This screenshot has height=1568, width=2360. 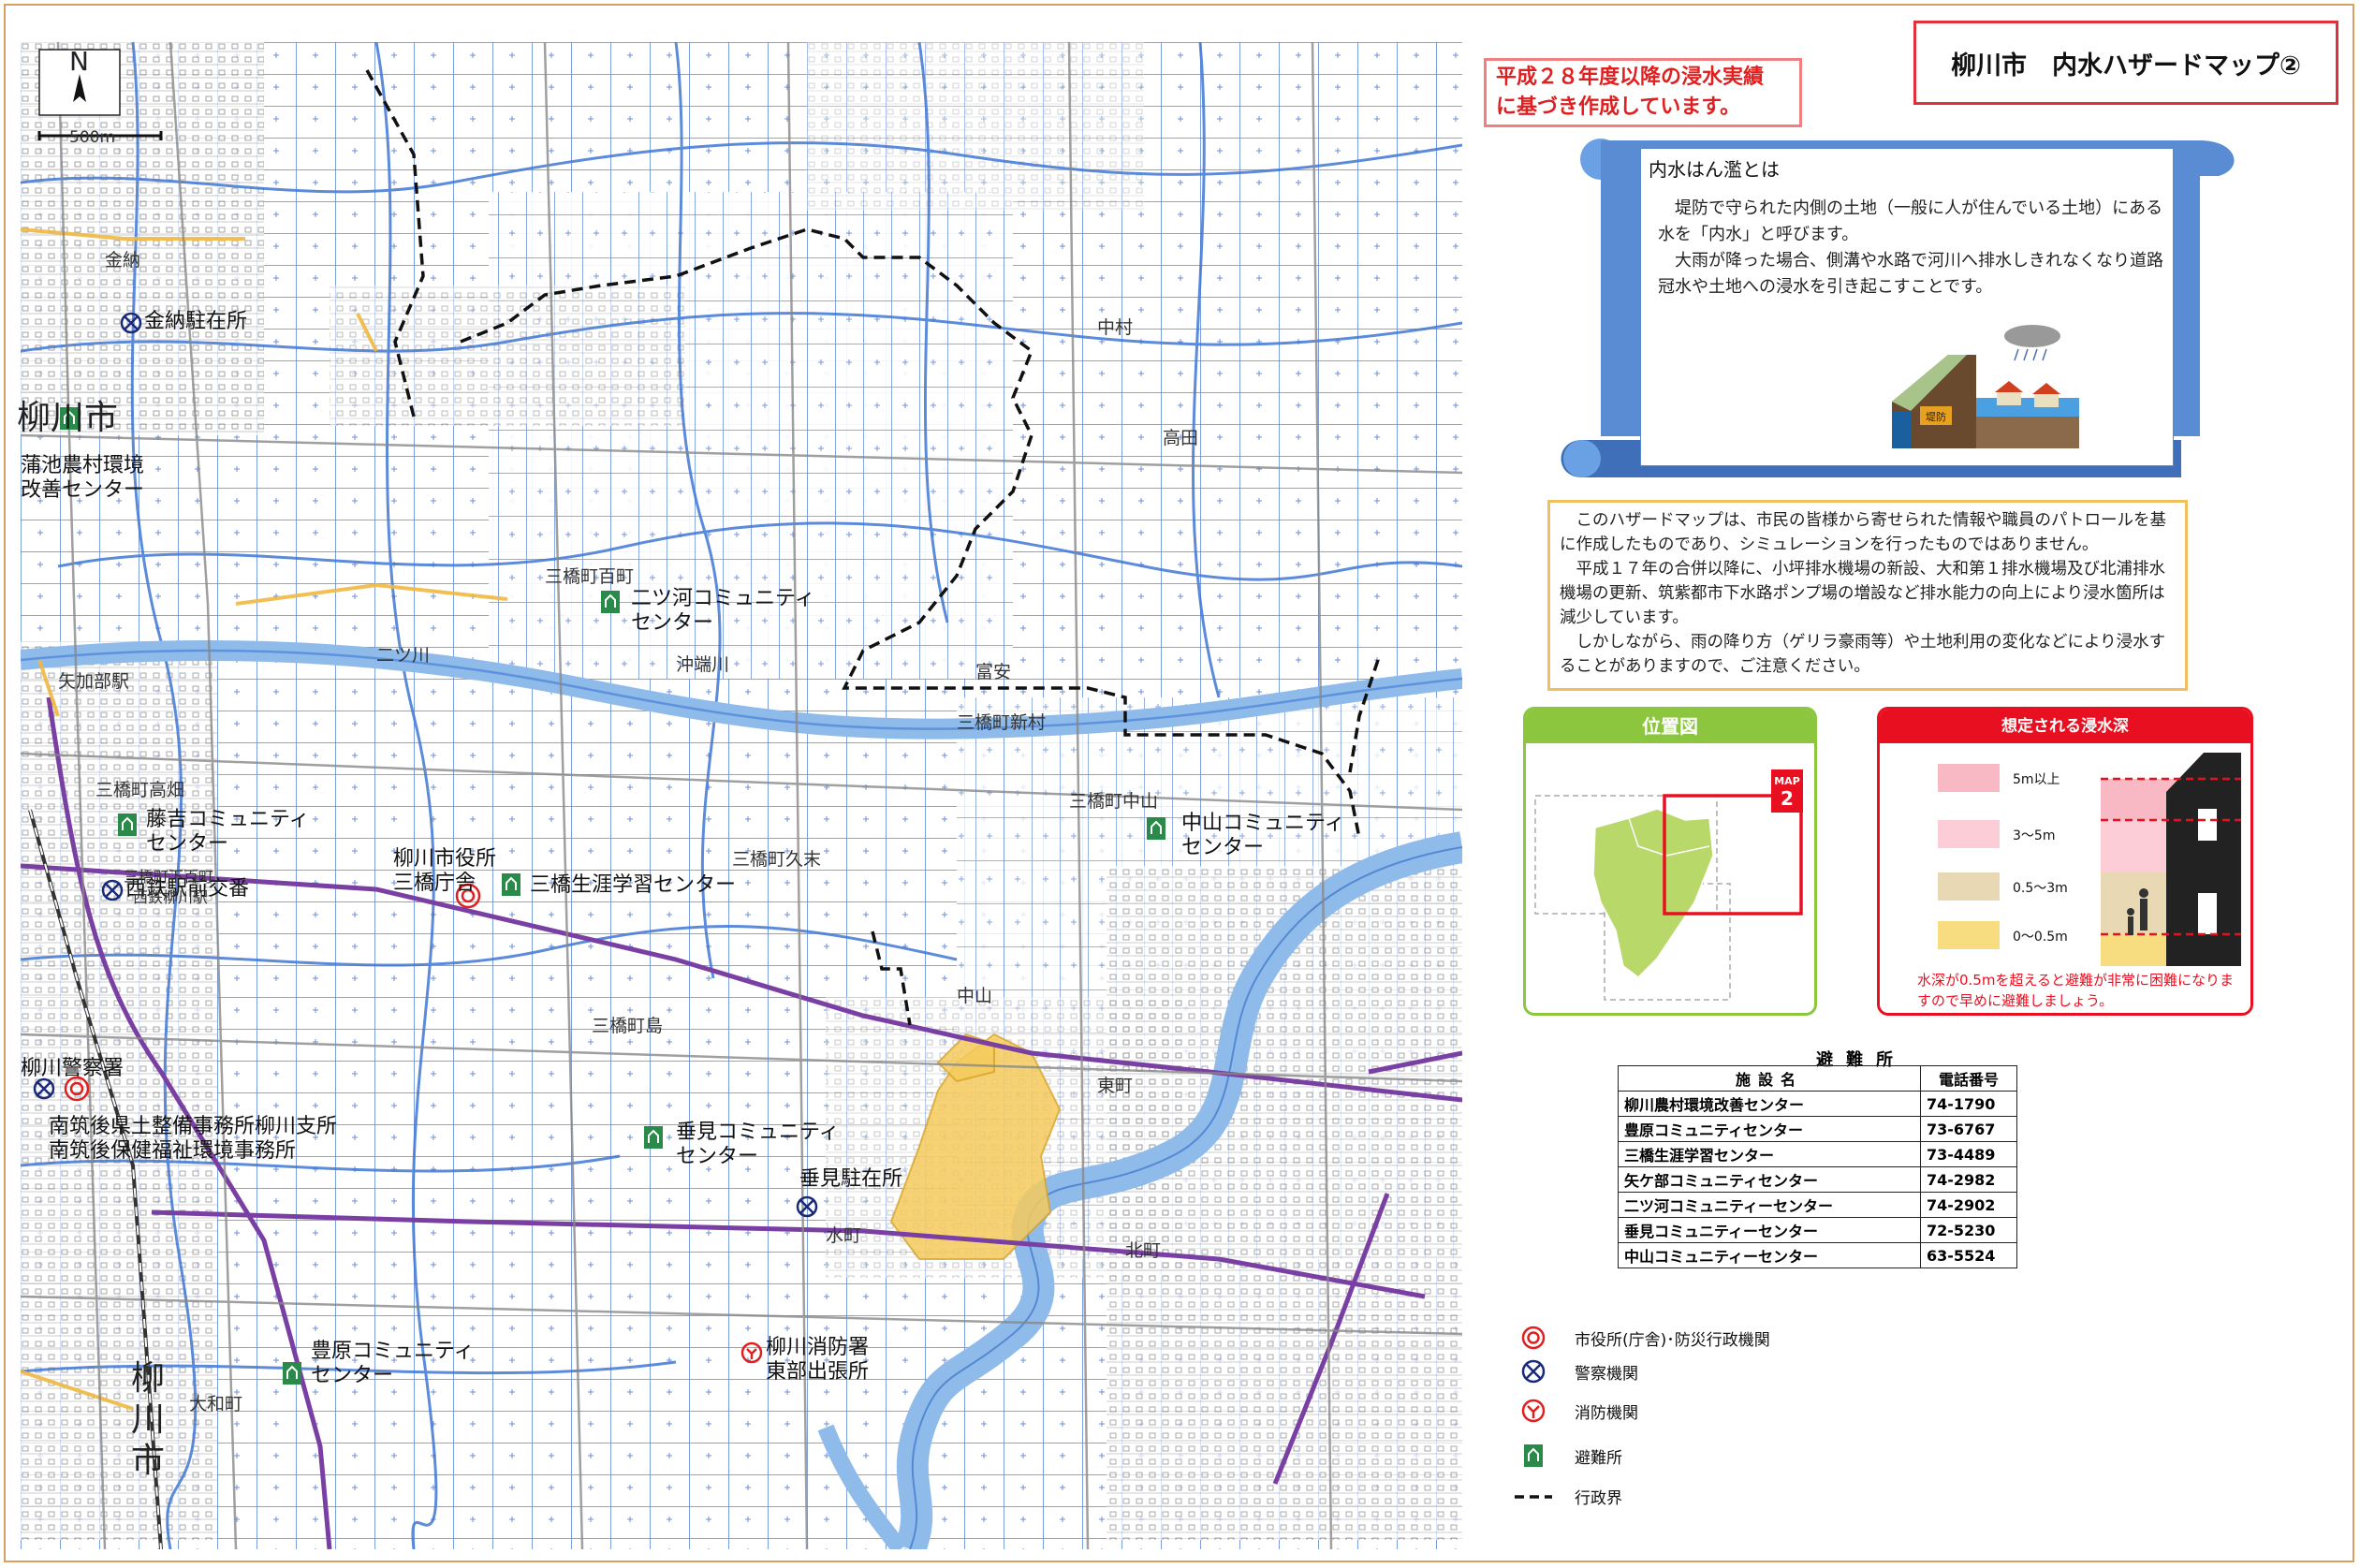 What do you see at coordinates (633, 886) in the screenshot?
I see `facility-mitsuhashi-learning: 三橋生涯学習センター` at bounding box center [633, 886].